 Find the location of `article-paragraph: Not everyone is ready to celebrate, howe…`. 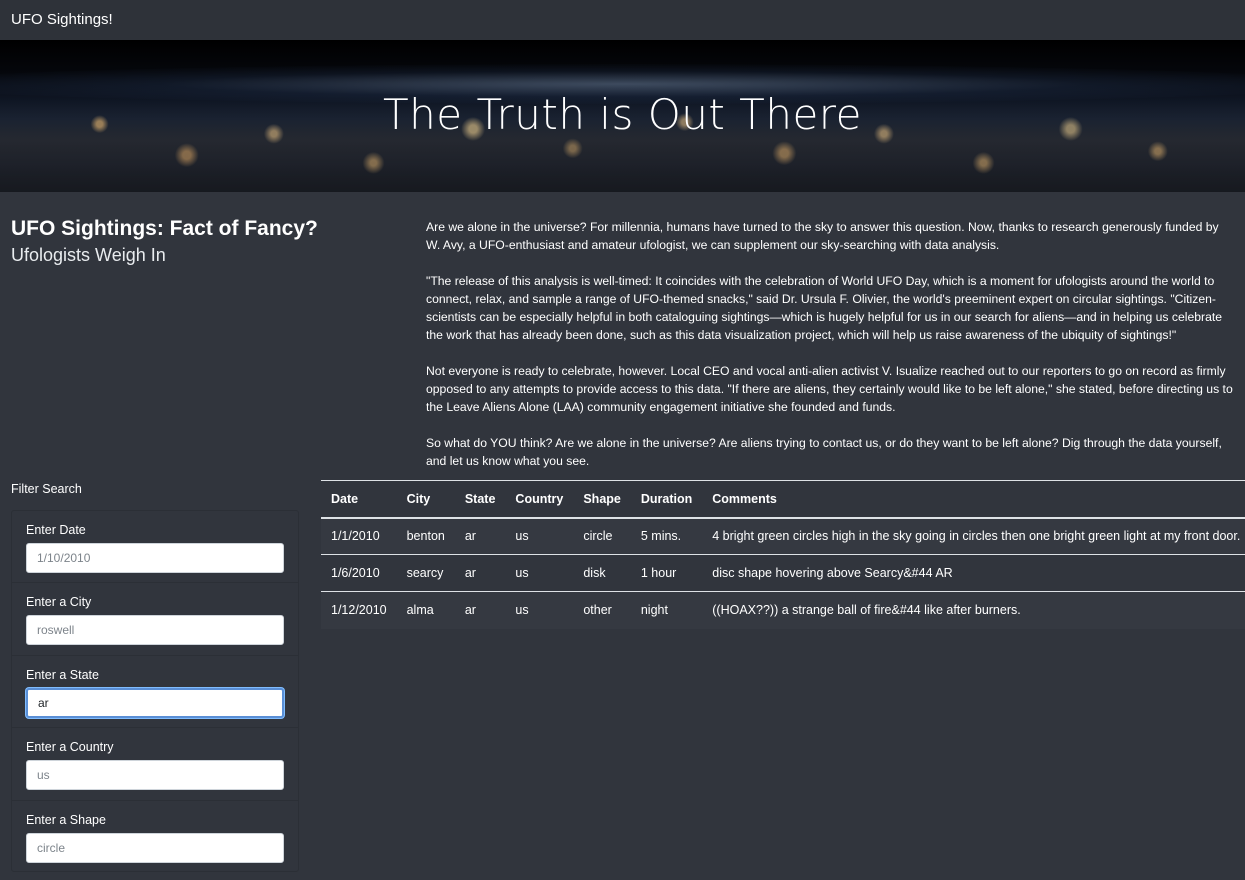

article-paragraph: Not everyone is ready to celebrate, howe… is located at coordinates (829, 389).